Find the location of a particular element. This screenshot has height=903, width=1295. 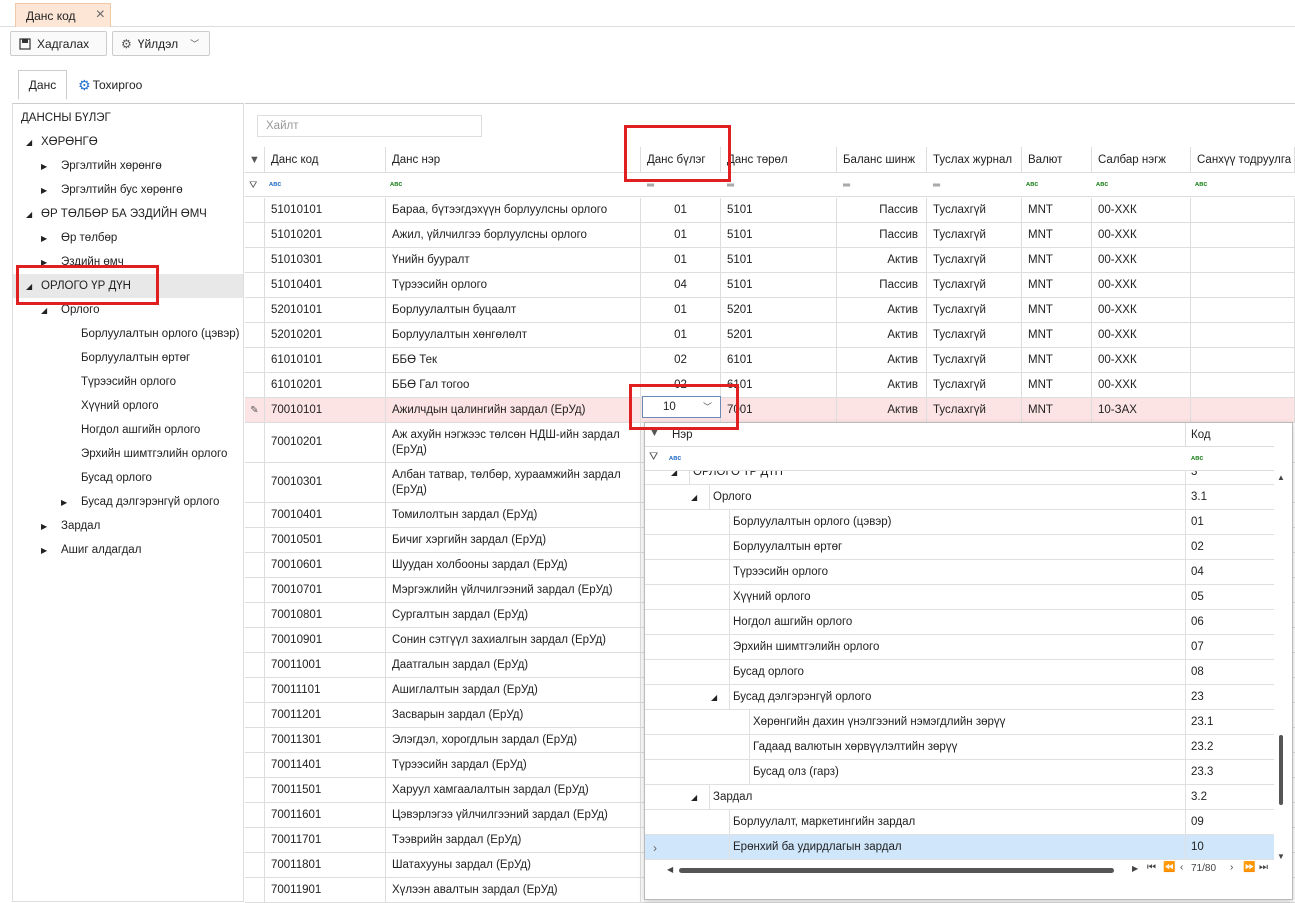

table-cell: Түрээсийн орлого is located at coordinates (513, 285).